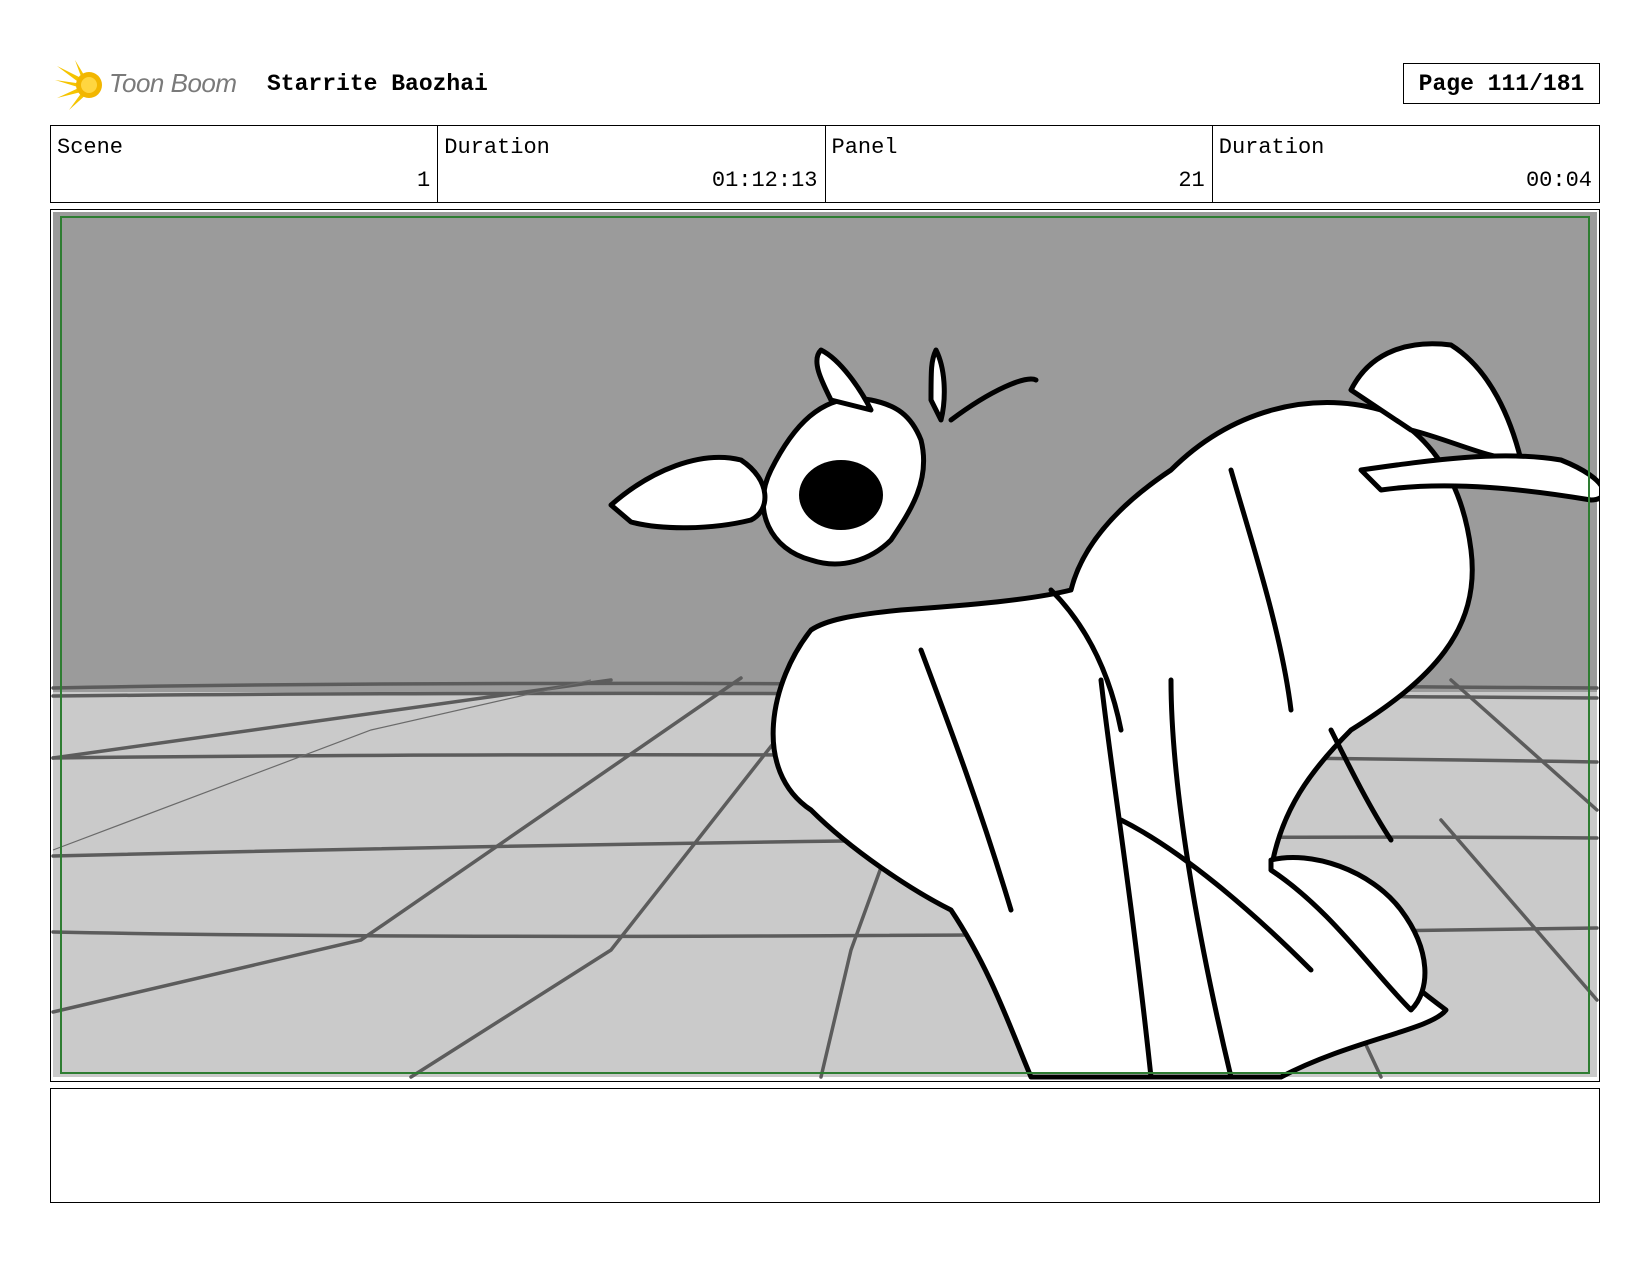 The image size is (1650, 1275). I want to click on scene-duration-label: Duration, so click(497, 147).